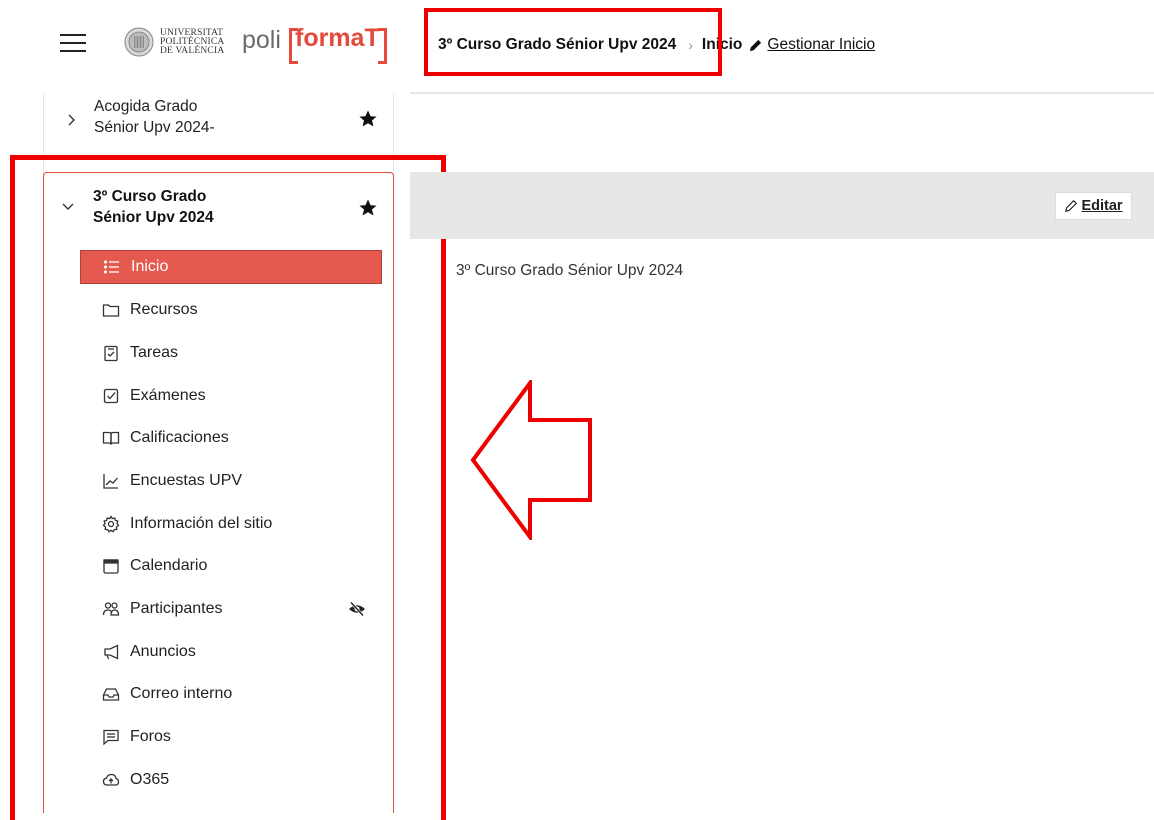  I want to click on university-seal-icon, so click(139, 42).